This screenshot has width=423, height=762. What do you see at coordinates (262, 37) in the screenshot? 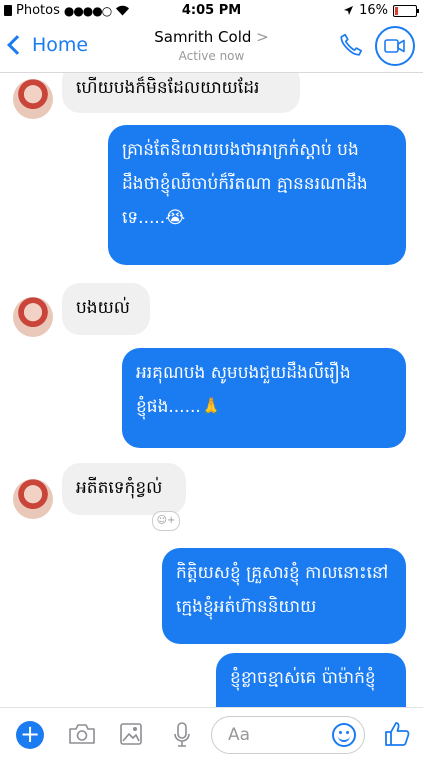
I see `chevron-right-icon: >` at bounding box center [262, 37].